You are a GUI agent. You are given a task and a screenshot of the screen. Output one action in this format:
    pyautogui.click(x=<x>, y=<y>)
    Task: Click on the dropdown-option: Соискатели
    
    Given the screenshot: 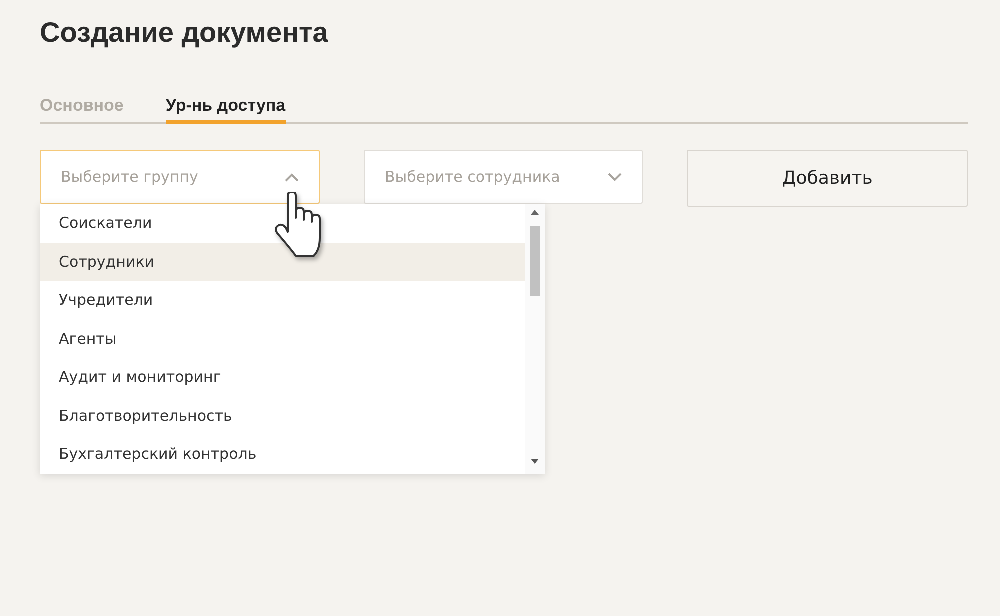 What is the action you would take?
    pyautogui.click(x=282, y=223)
    